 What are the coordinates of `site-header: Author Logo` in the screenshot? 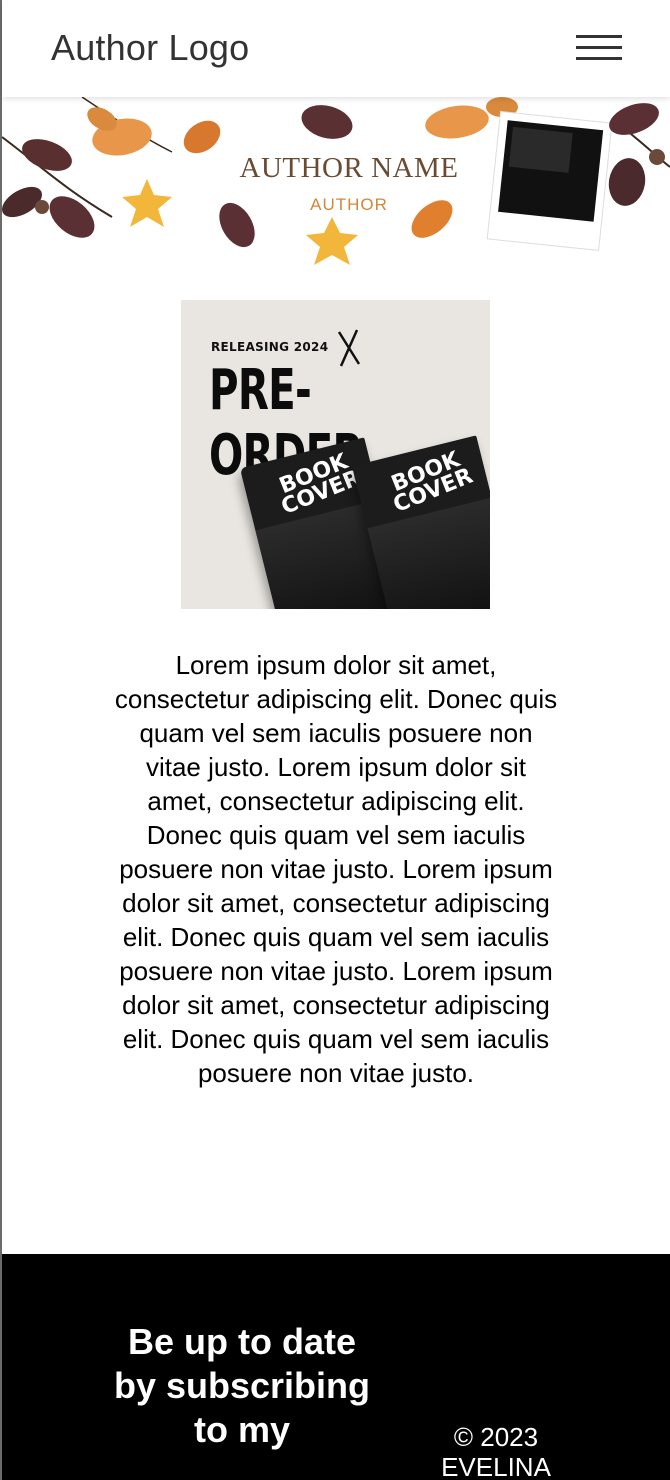 It's located at (336, 48).